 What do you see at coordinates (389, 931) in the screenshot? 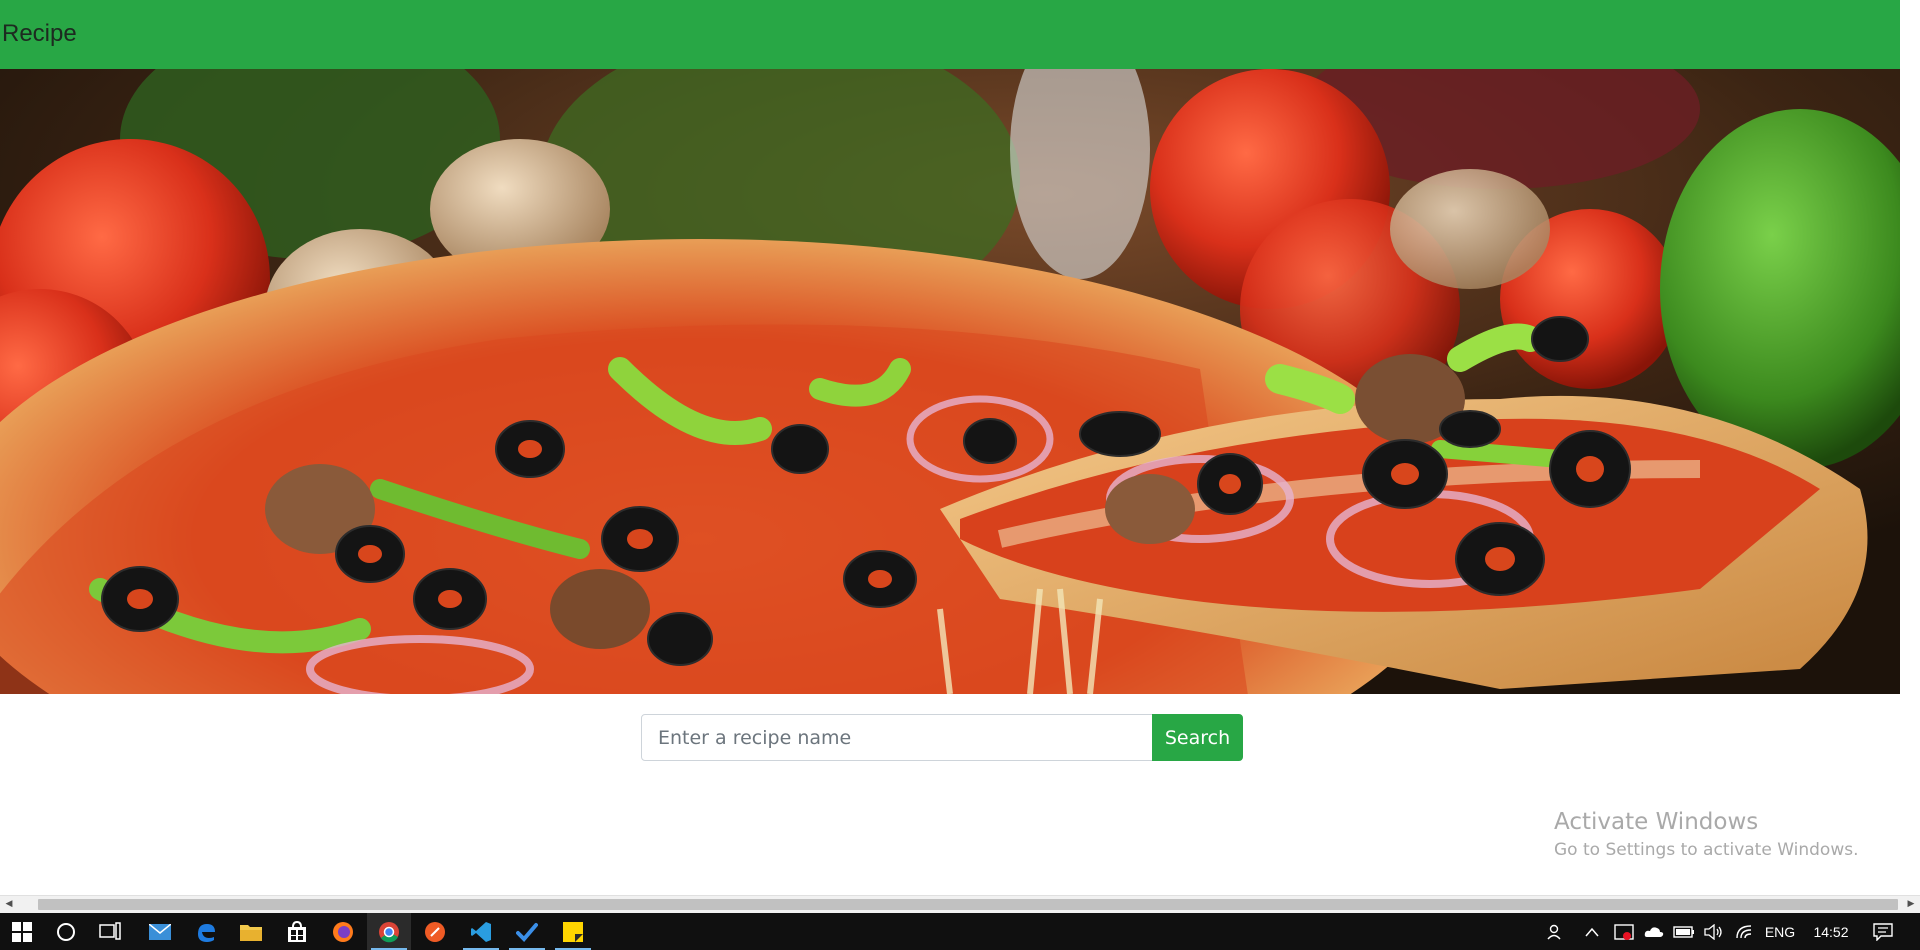
I see `chrome-icon` at bounding box center [389, 931].